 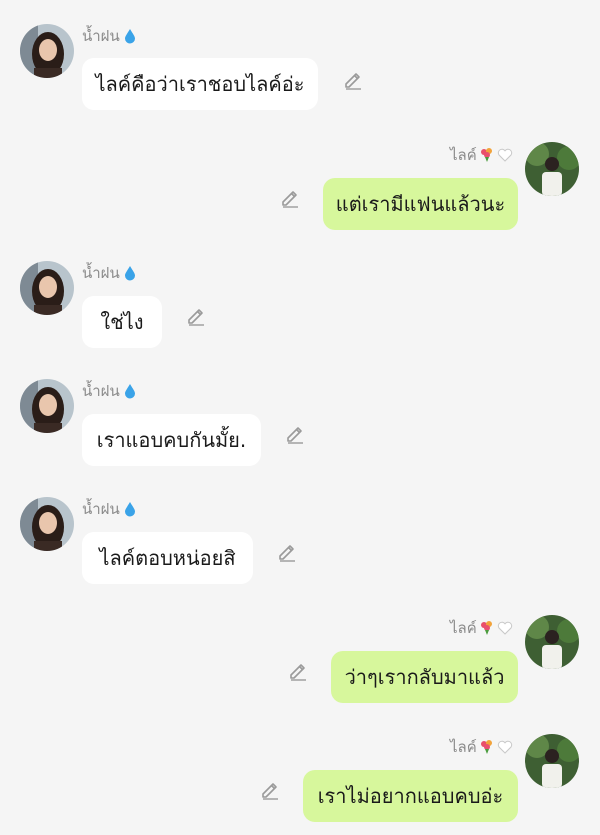 I want to click on message-text: เราไม่อยากแอบคบอ่ะ, so click(x=410, y=796).